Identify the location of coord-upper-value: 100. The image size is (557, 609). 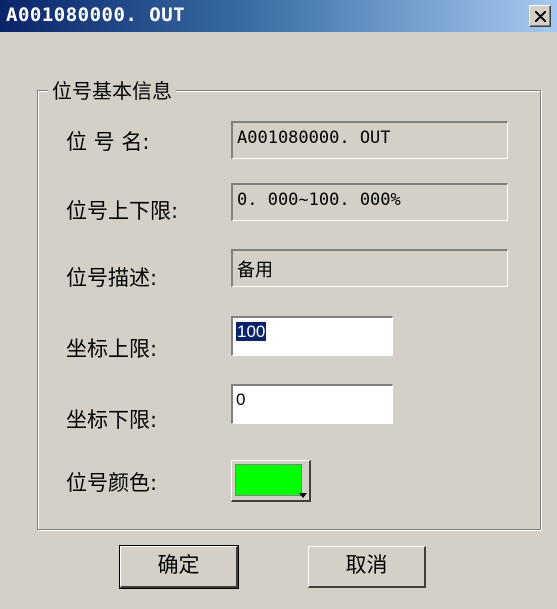
(251, 331).